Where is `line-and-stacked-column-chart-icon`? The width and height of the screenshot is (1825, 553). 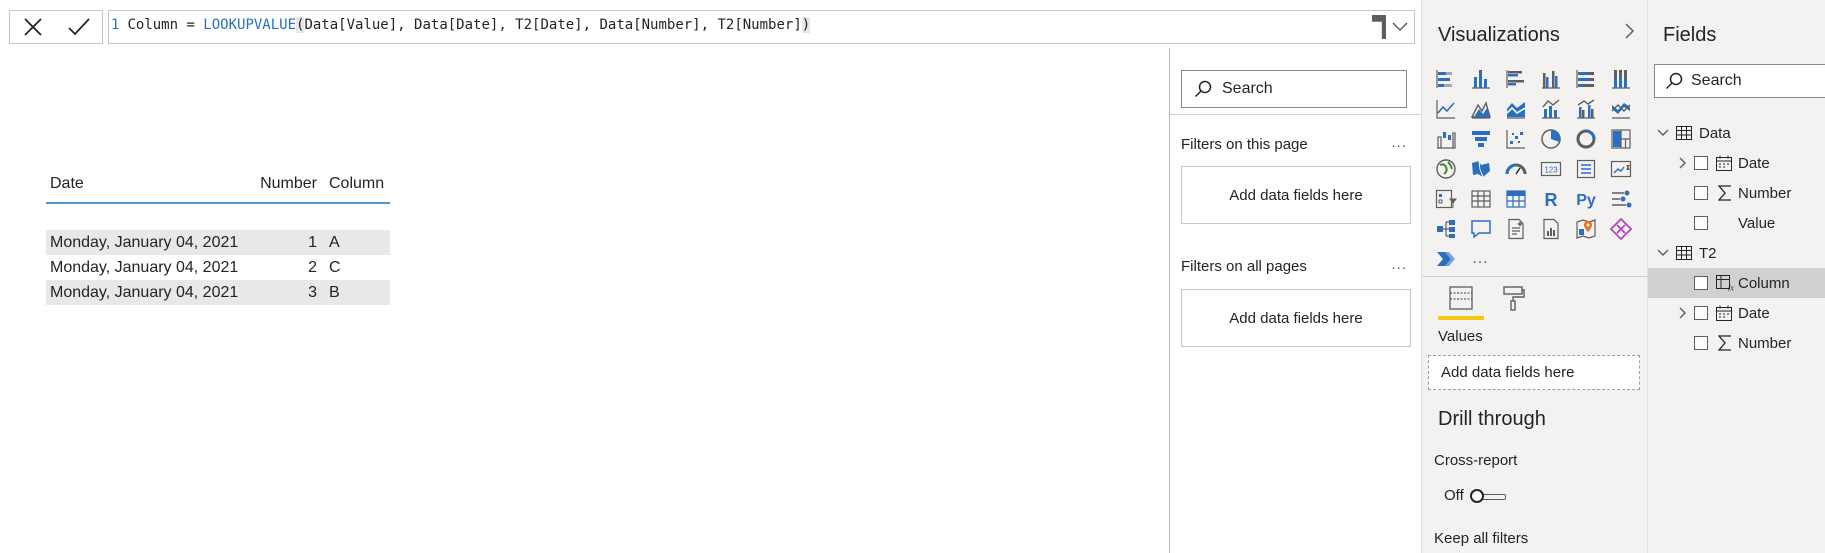 line-and-stacked-column-chart-icon is located at coordinates (1550, 109).